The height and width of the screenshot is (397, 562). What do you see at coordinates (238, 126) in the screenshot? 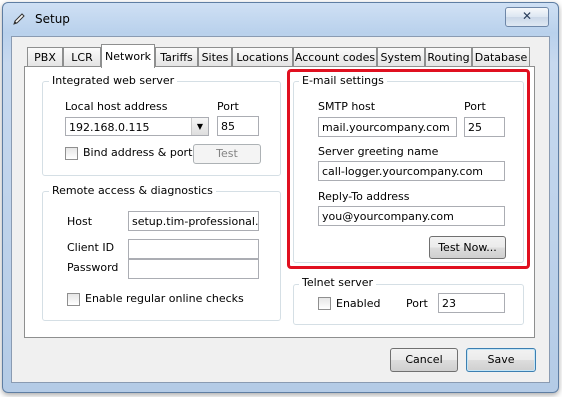
I see `web-port-field: 85` at bounding box center [238, 126].